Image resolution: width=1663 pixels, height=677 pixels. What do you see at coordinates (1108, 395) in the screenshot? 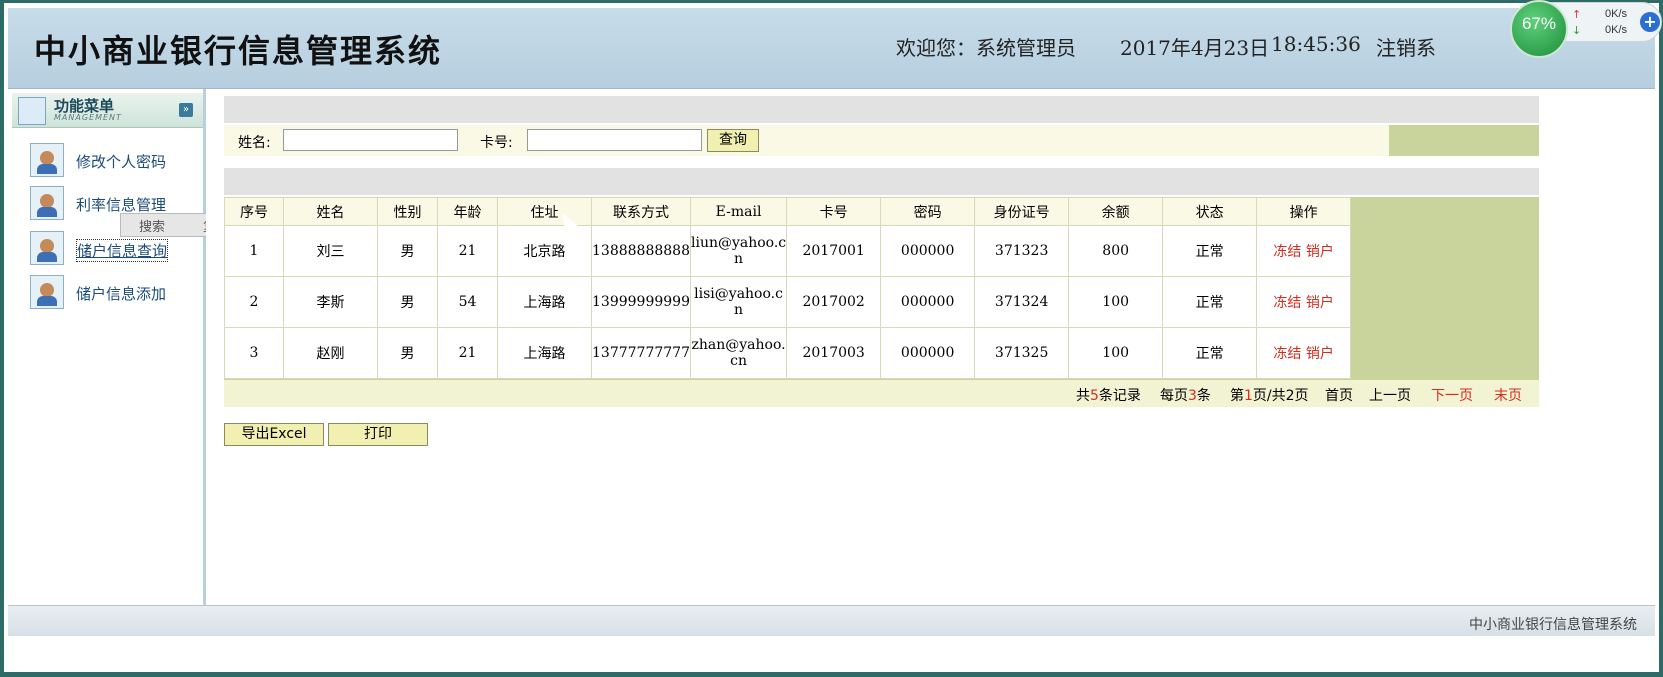
I see `total-records: 共5条记录` at bounding box center [1108, 395].